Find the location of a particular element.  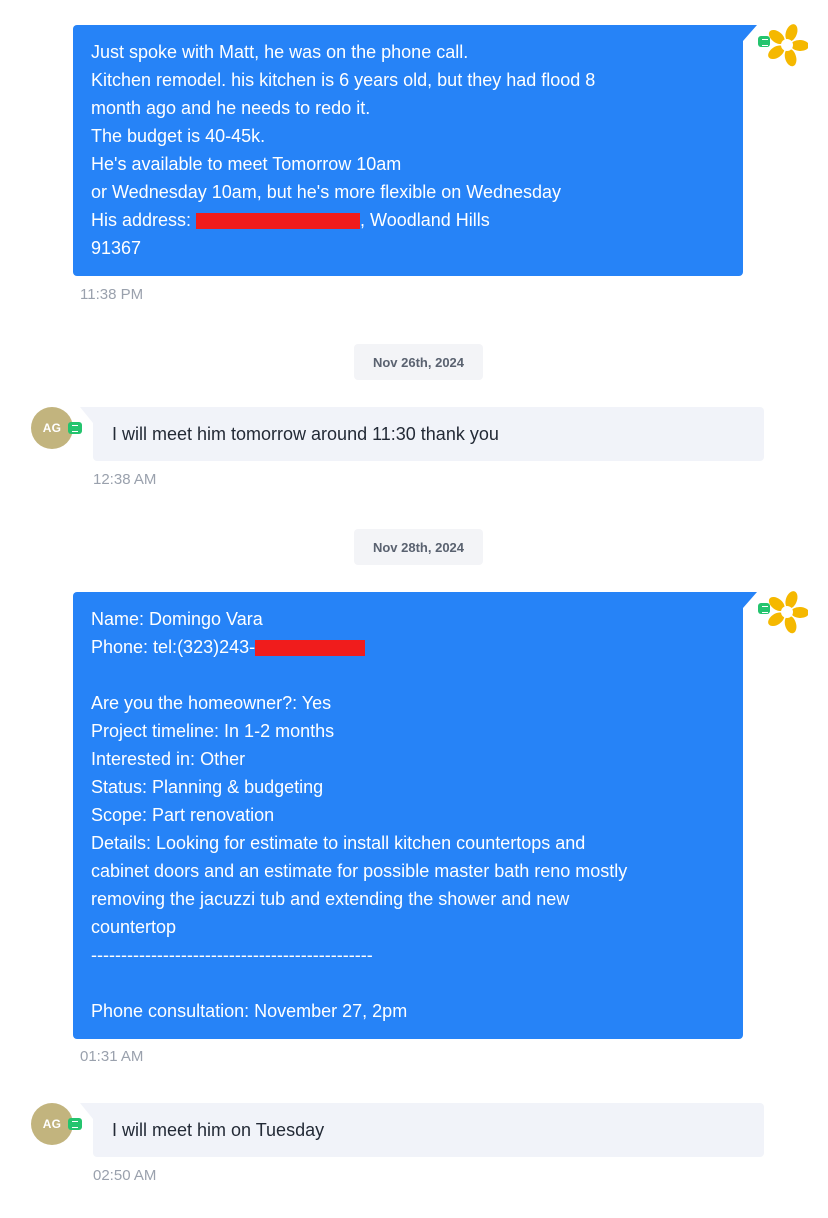

message-line: Project timeline: In 1-2 months is located at coordinates (213, 731).